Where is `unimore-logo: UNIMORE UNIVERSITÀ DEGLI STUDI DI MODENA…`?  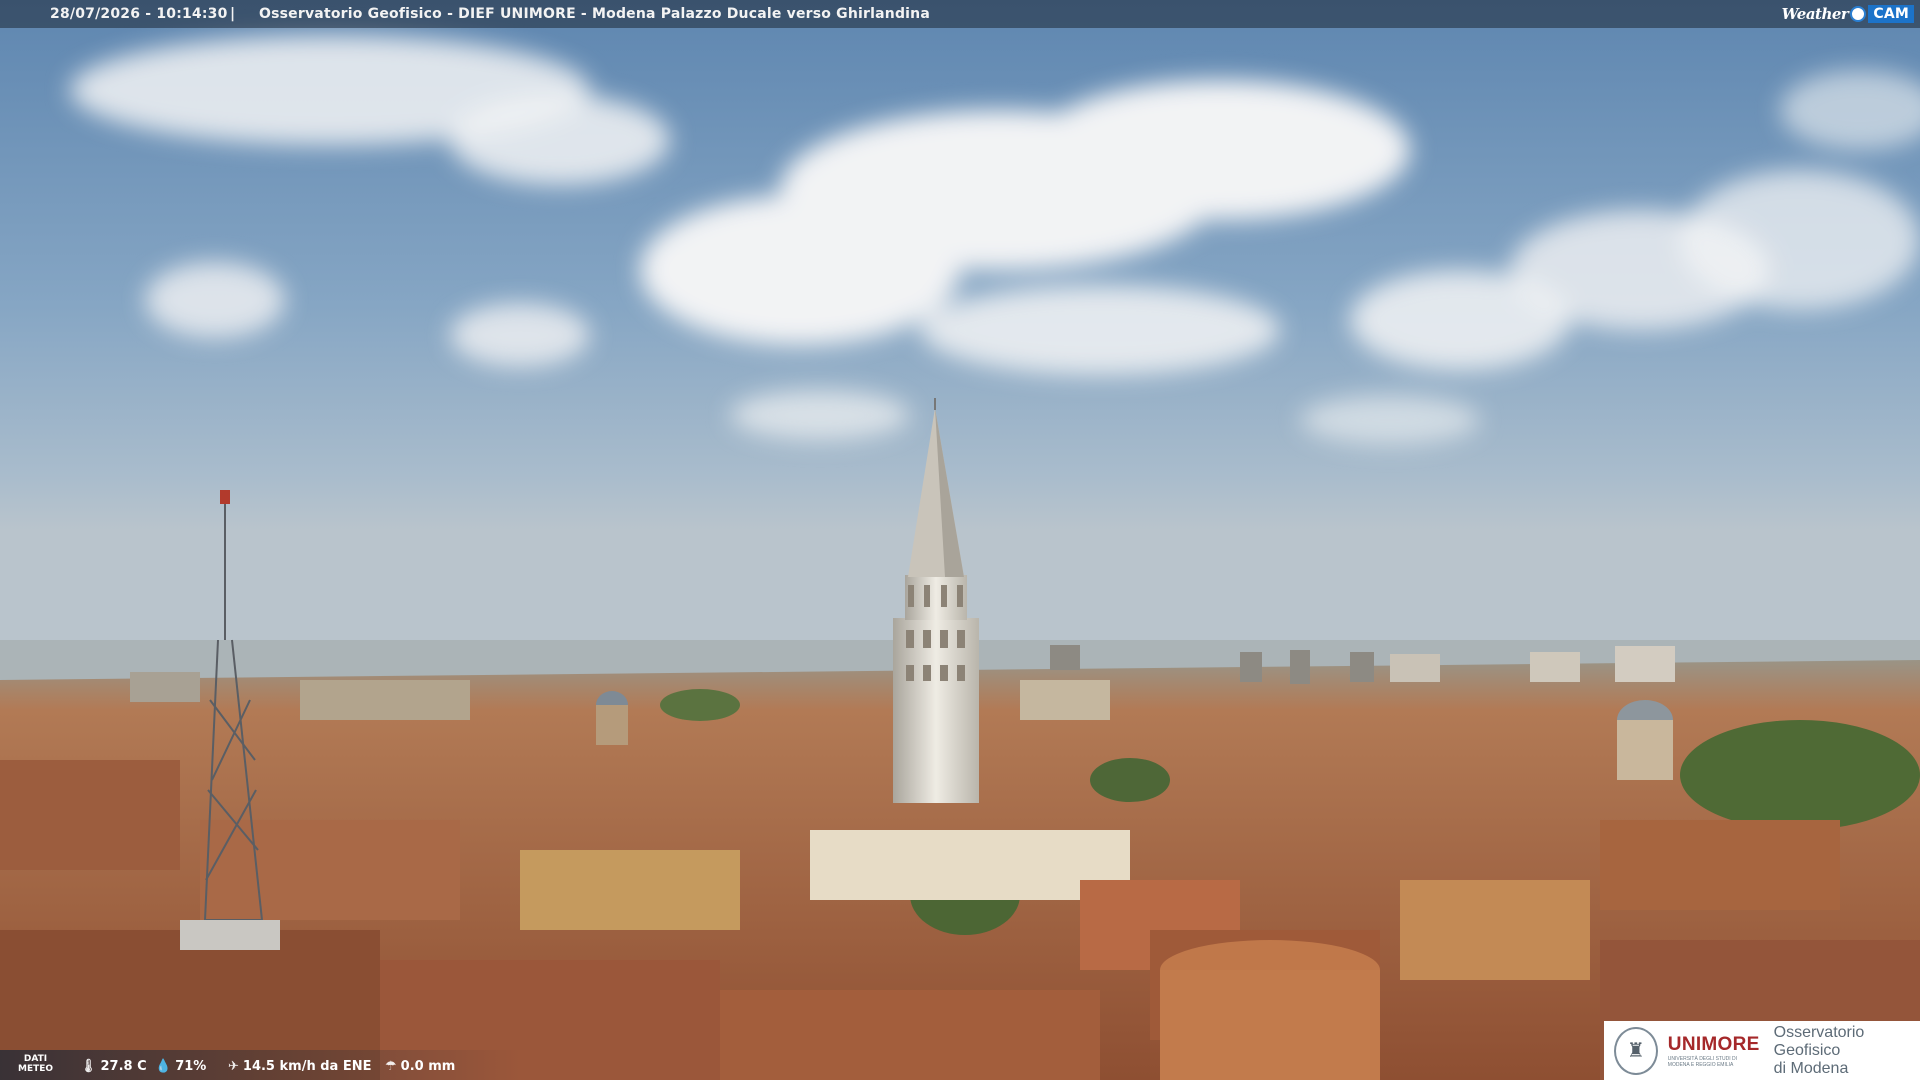 unimore-logo: UNIMORE UNIVERSITÀ DEGLI STUDI DI MODENA… is located at coordinates (1714, 1051).